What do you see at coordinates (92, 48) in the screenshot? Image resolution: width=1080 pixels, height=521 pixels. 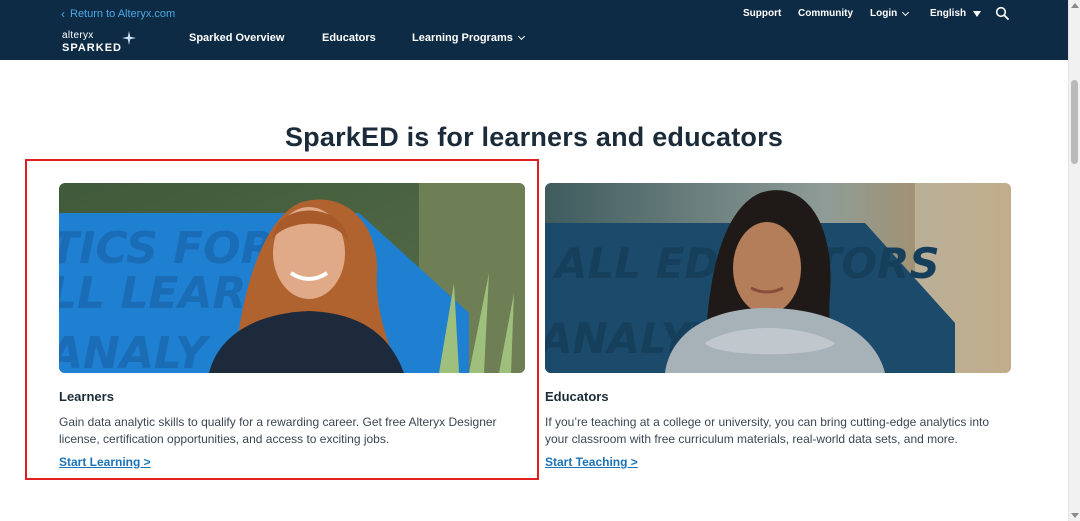 I see `logo-sparked-text: SPARKED` at bounding box center [92, 48].